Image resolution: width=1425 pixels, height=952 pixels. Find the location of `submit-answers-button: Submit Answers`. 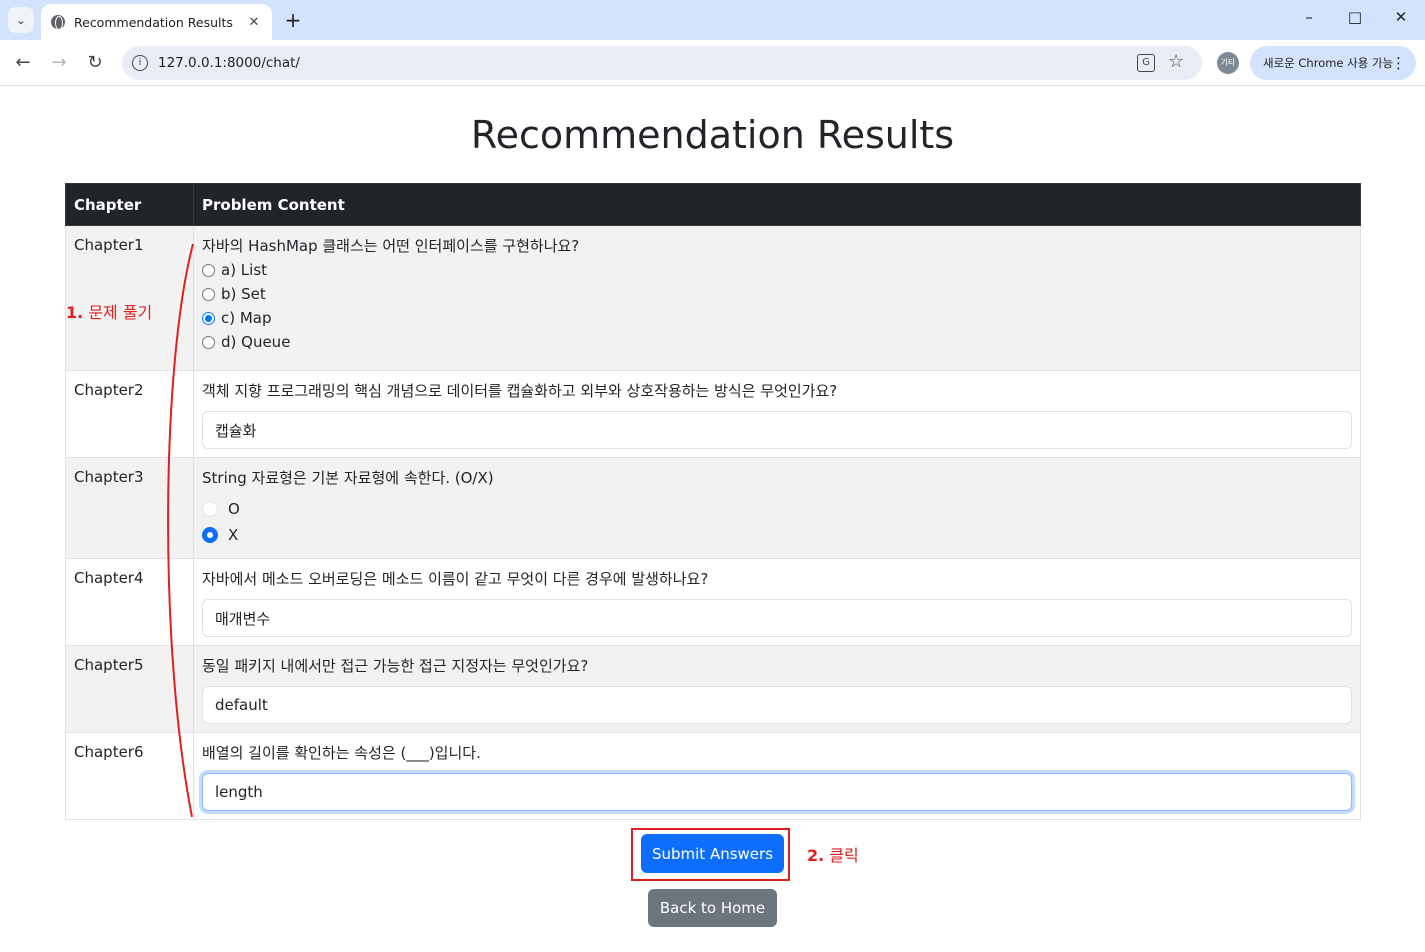

submit-answers-button: Submit Answers is located at coordinates (712, 853).